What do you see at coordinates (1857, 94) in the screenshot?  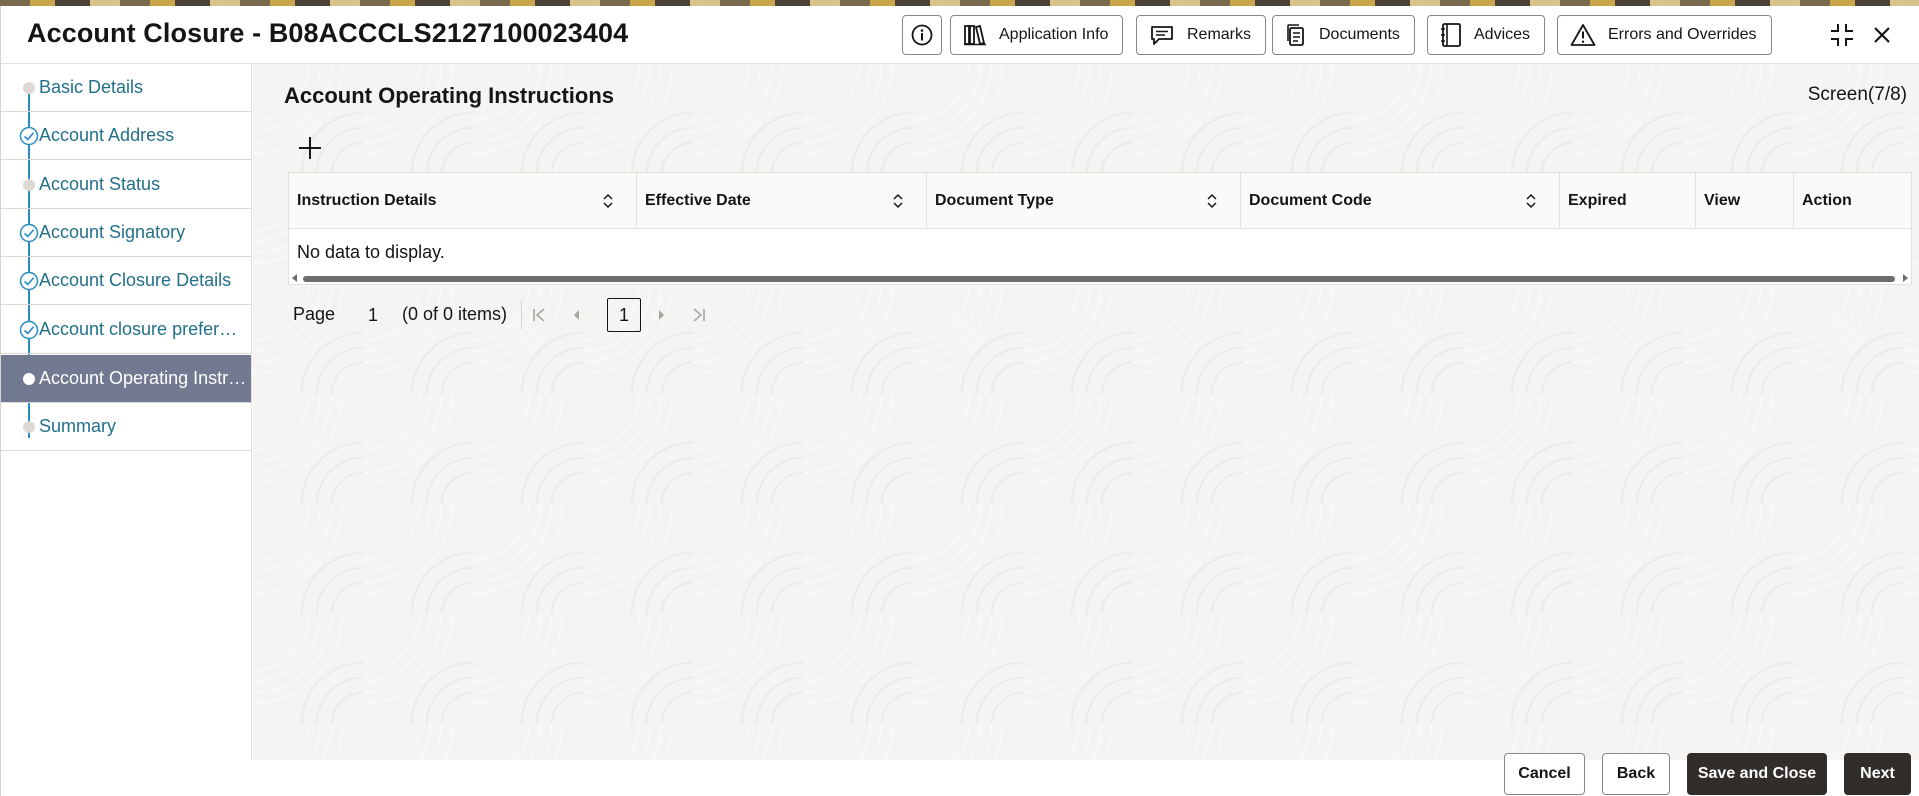 I see `screen-counter: Screen(7/8)` at bounding box center [1857, 94].